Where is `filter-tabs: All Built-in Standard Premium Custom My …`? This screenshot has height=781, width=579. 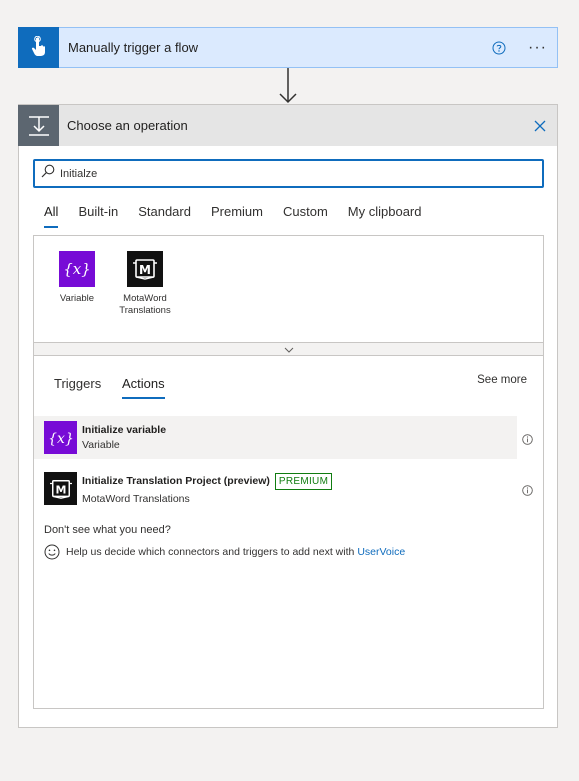 filter-tabs: All Built-in Standard Premium Custom My … is located at coordinates (242, 216).